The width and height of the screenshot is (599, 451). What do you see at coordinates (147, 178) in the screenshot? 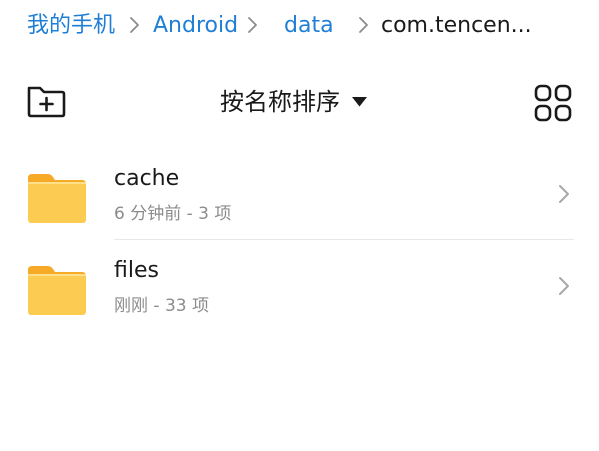
I see `file-name: cache` at bounding box center [147, 178].